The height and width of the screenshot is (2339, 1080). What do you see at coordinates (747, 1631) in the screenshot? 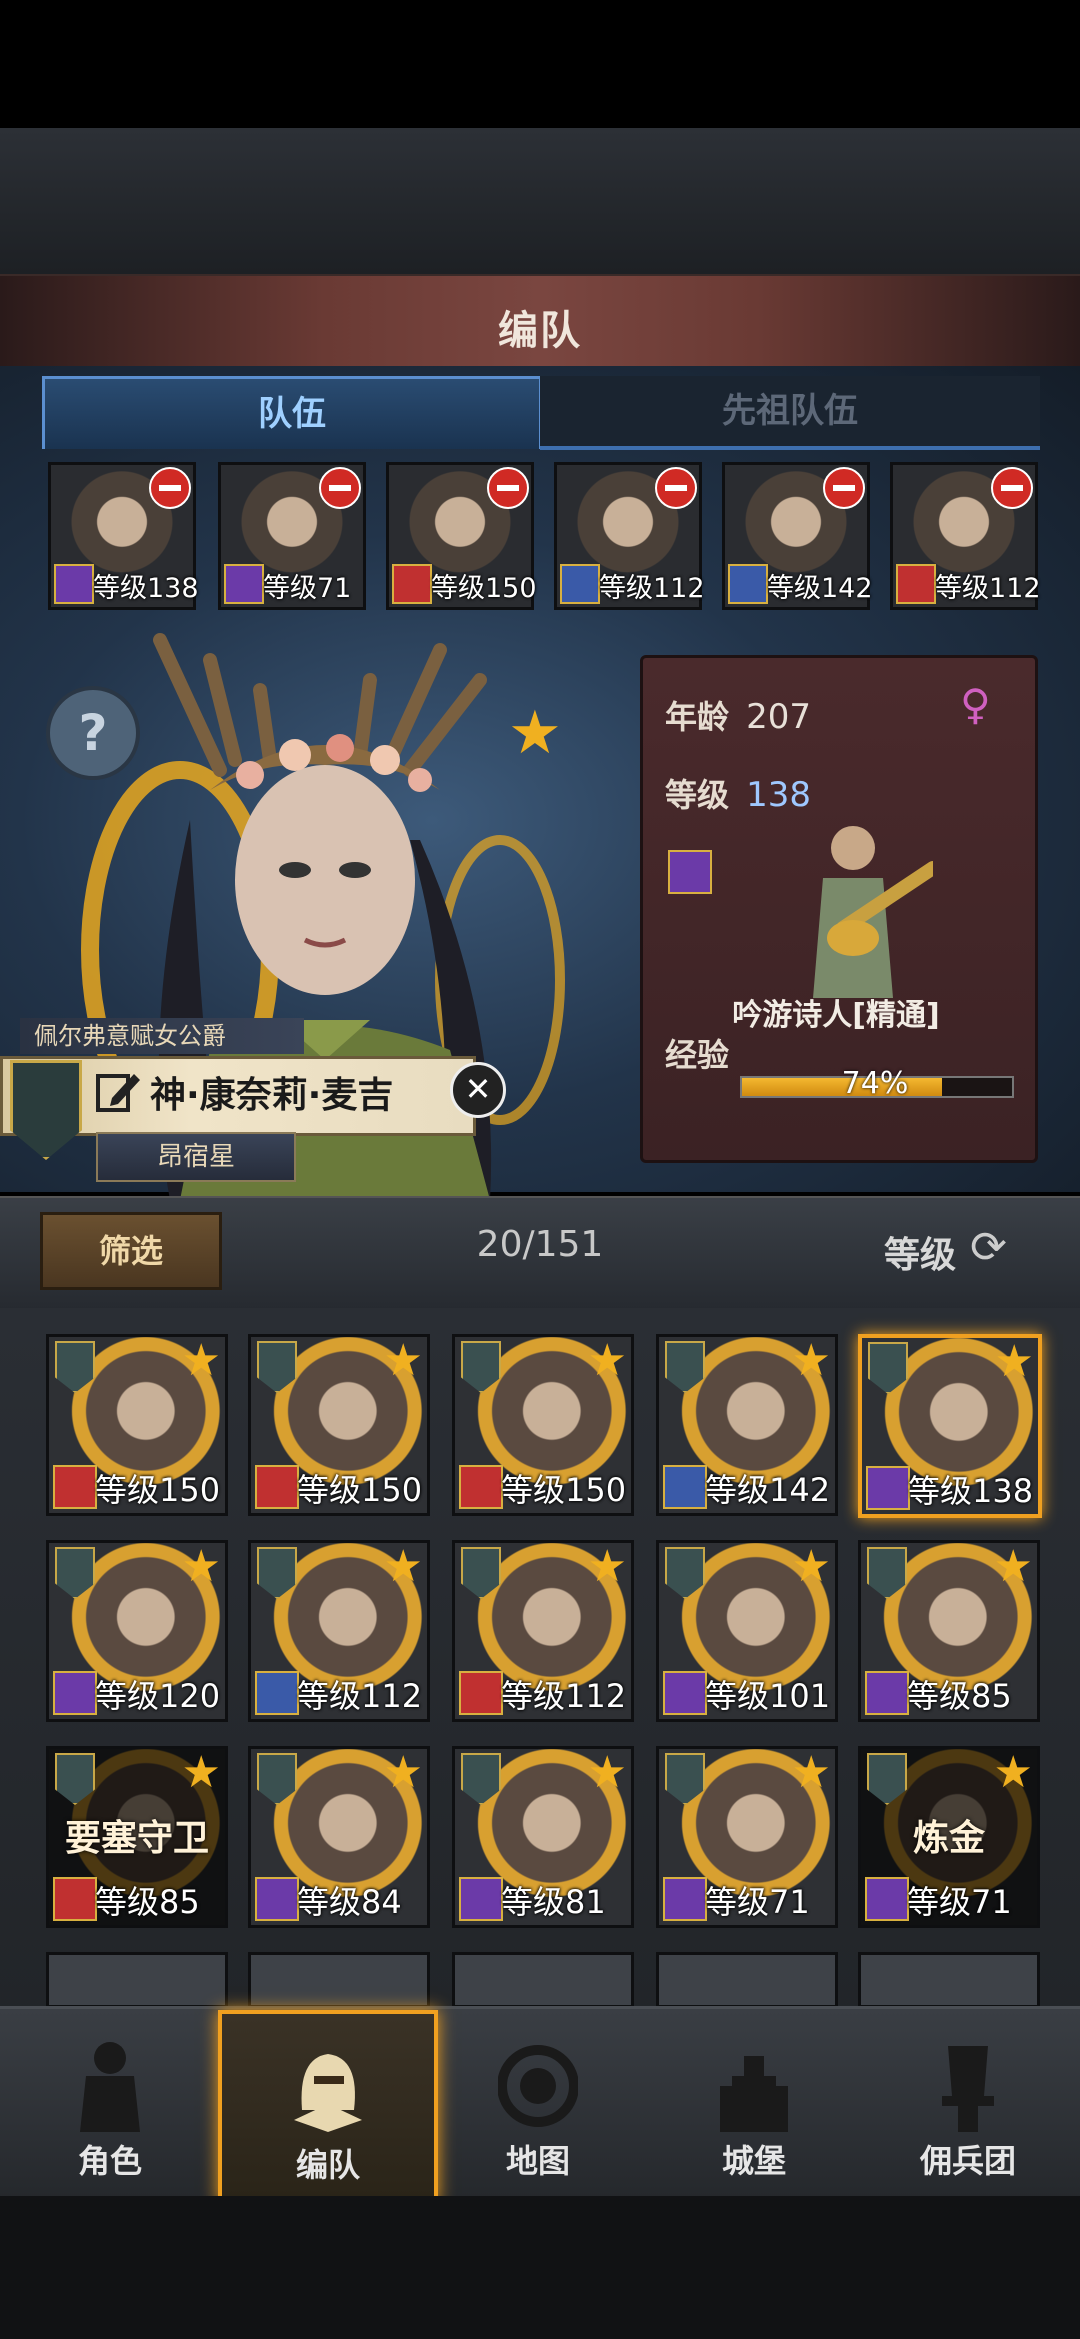
I see `roster-hero-card: ★ 等级101` at bounding box center [747, 1631].